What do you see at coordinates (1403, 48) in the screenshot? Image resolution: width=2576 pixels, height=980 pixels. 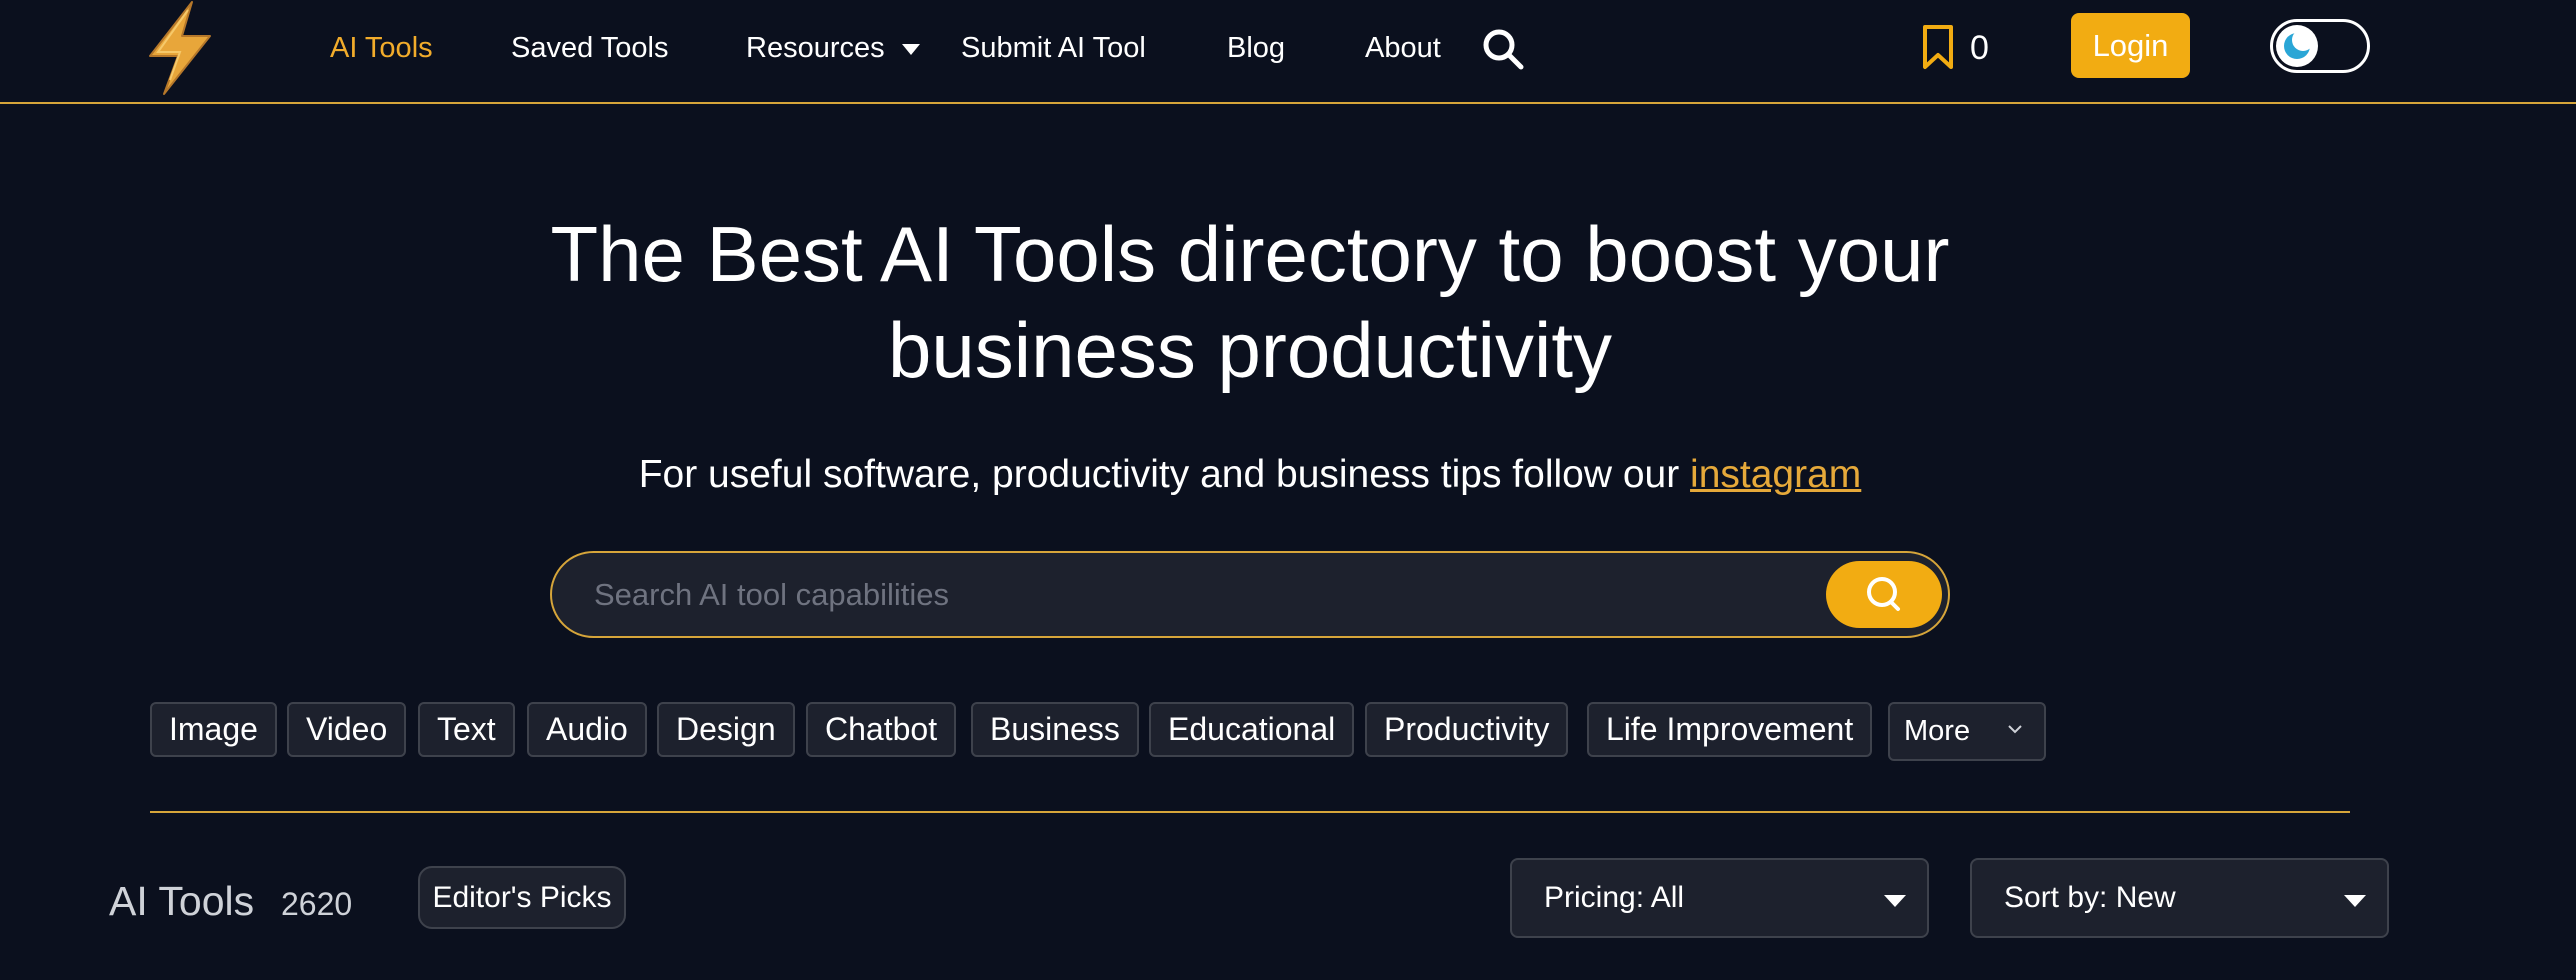 I see `nav-about: About` at bounding box center [1403, 48].